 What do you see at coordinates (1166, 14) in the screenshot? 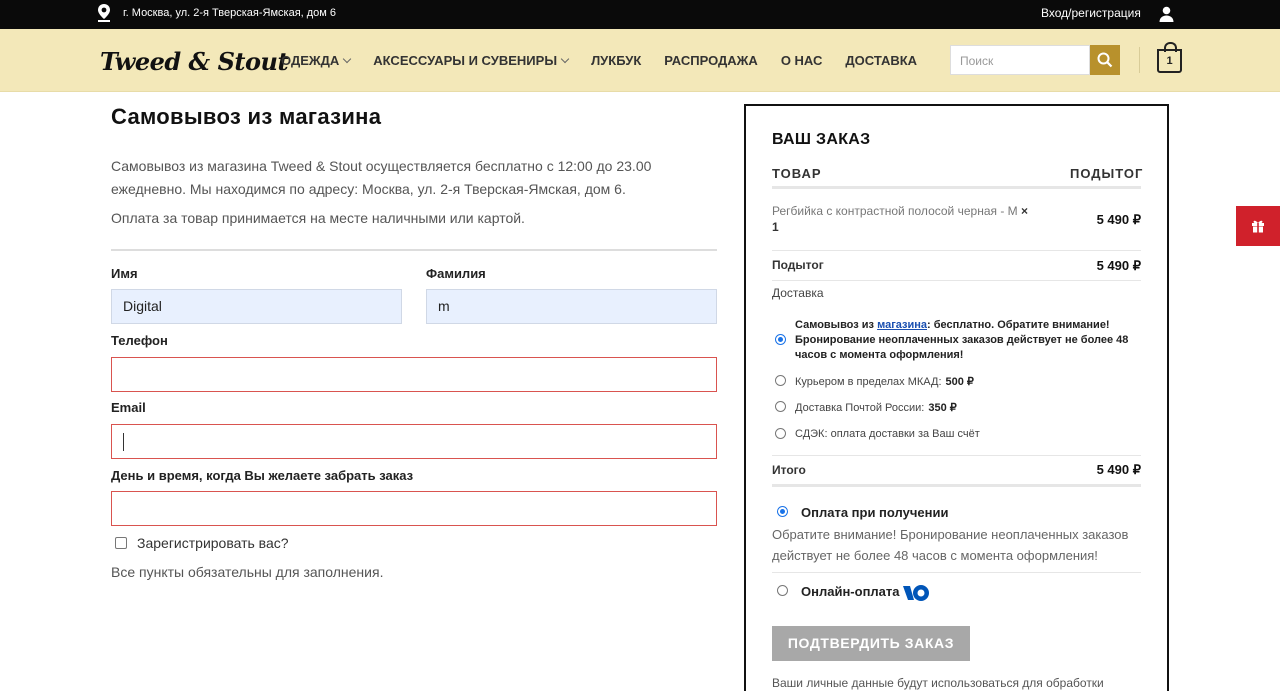
I see `user-icon` at bounding box center [1166, 14].